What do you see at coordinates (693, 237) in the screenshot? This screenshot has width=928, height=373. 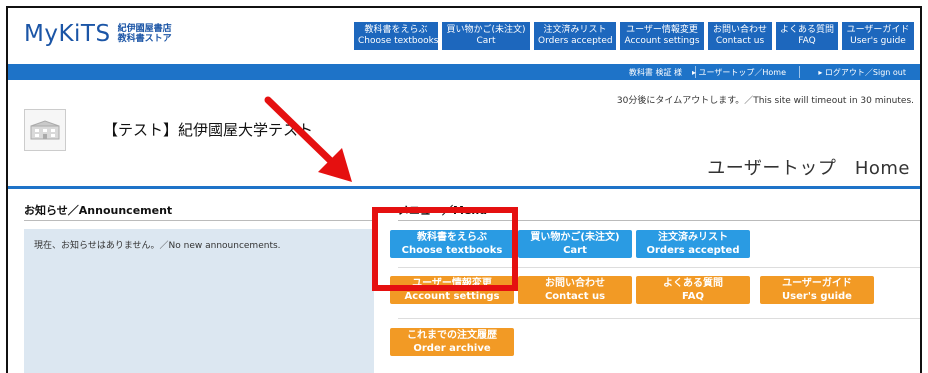 I see `menu-button-label-jp: 注文済みリスト` at bounding box center [693, 237].